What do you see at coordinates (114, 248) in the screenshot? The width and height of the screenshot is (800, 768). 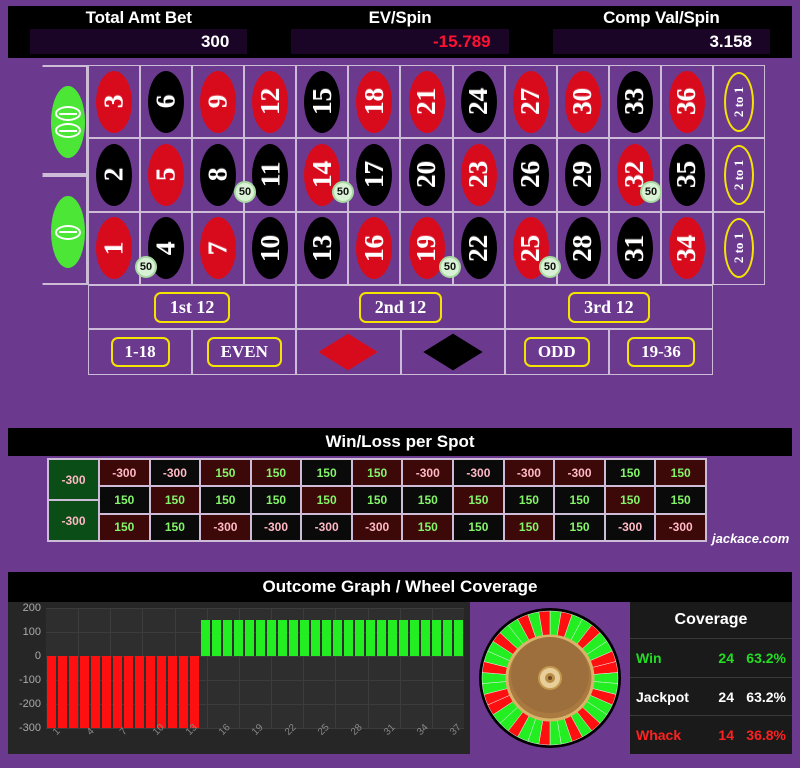 I see `bet-cell-1: 1` at bounding box center [114, 248].